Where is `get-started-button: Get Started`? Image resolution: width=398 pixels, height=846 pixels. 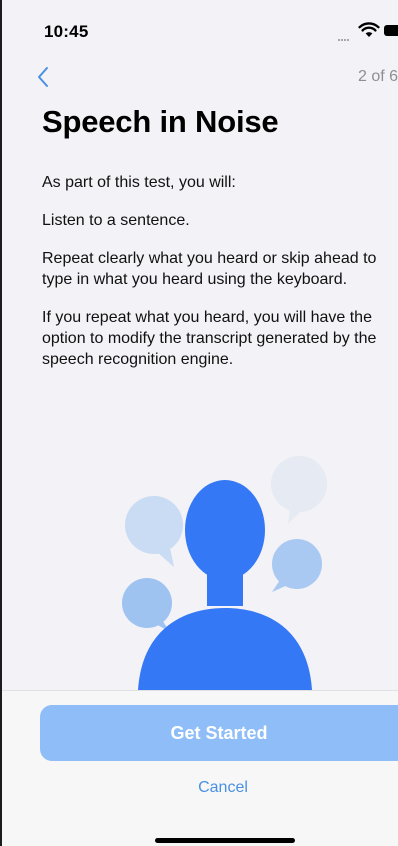
get-started-button: Get Started is located at coordinates (219, 733).